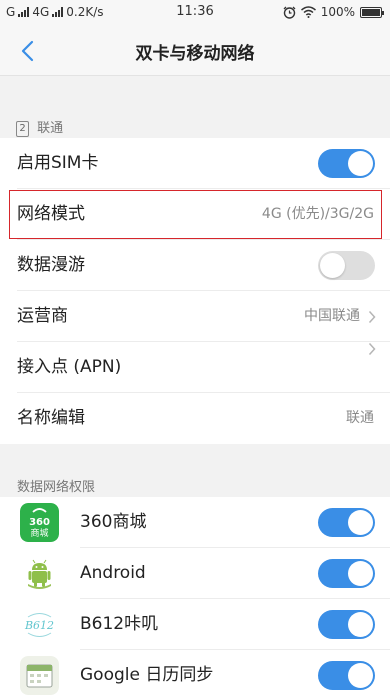 The width and height of the screenshot is (390, 695). Describe the element at coordinates (195, 163) in the screenshot. I see `enable-sim-row: 启用SIM卡` at that location.